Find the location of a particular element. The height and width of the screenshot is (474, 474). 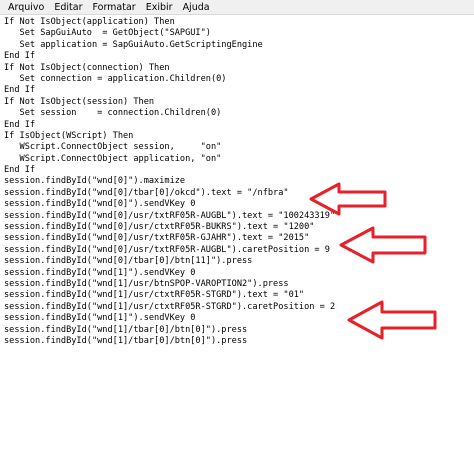

code-line: WScript.ConnectObject application, "on" is located at coordinates (113, 158).